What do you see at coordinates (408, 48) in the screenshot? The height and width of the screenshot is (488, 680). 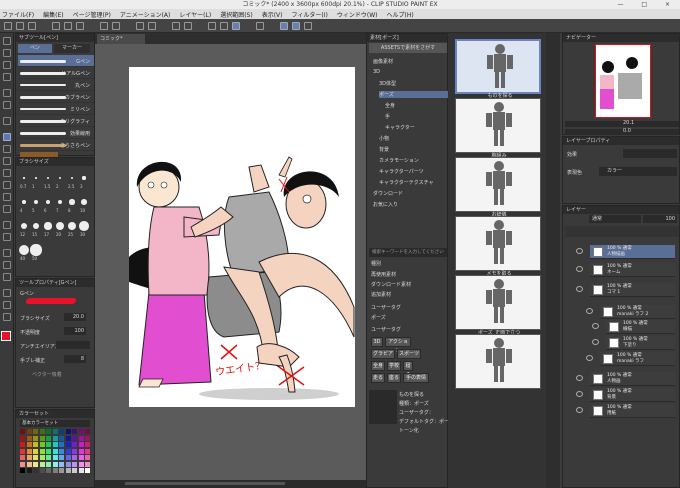 I see `assets-search-button: ASSETSで素材をさがす` at bounding box center [408, 48].